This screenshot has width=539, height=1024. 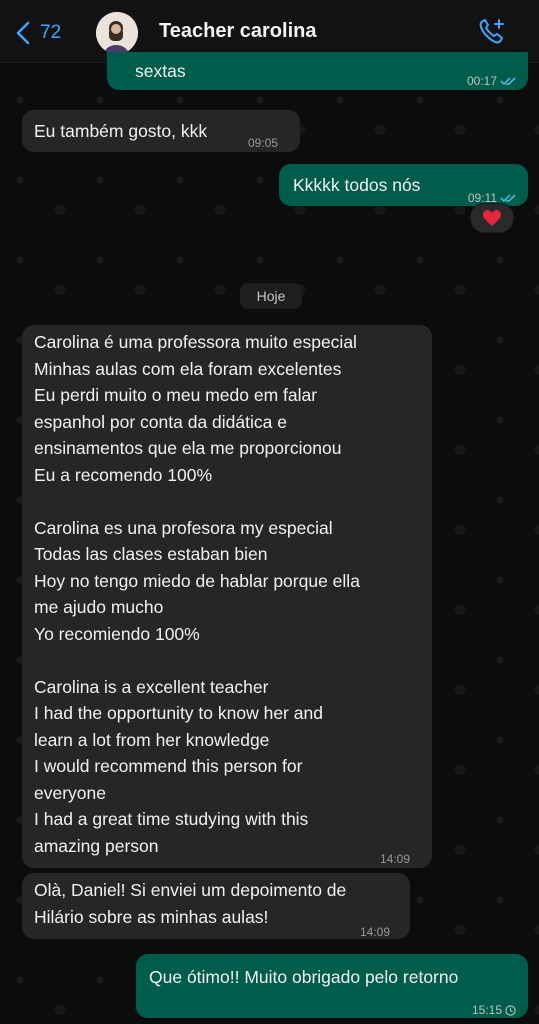 I want to click on message-line: Hoy no tengo miedo de hablar porque ella, so click(x=197, y=580).